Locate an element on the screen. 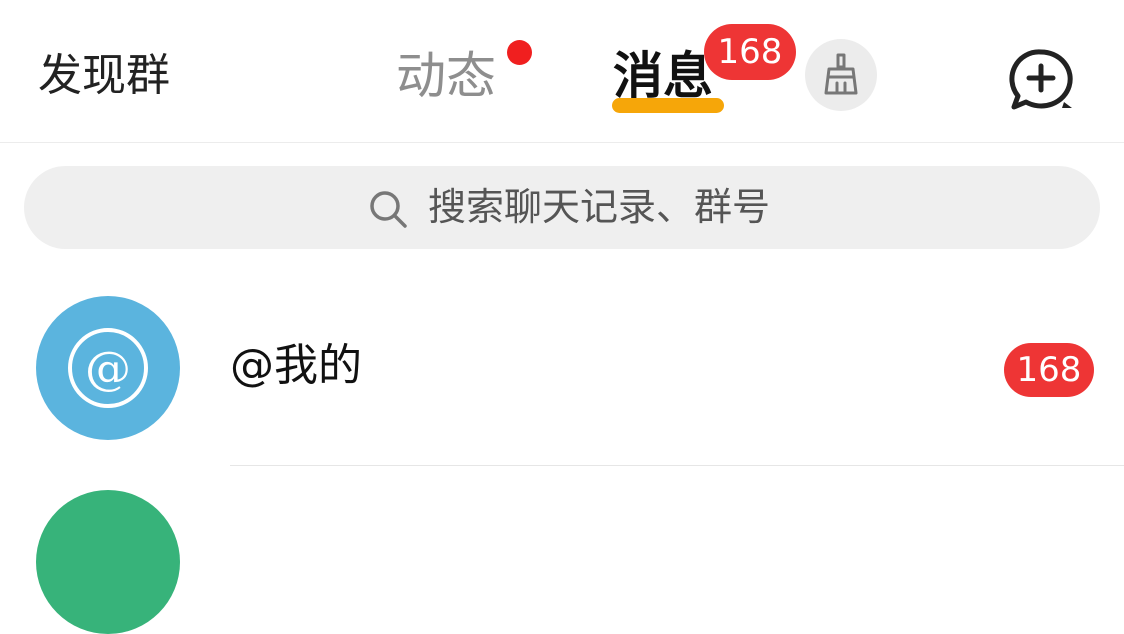 The image size is (1124, 634). broom-icon is located at coordinates (841, 74).